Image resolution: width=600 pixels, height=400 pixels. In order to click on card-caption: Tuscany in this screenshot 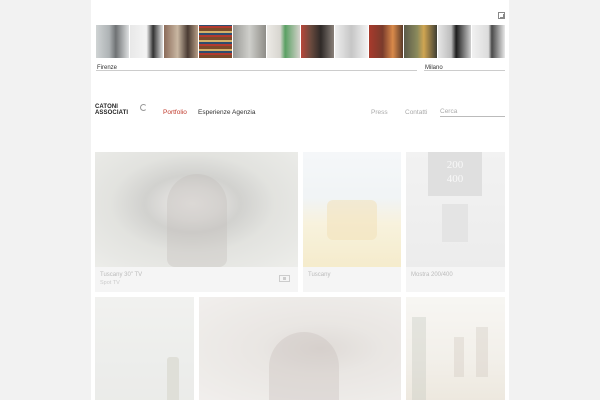, I will do `click(352, 279)`.